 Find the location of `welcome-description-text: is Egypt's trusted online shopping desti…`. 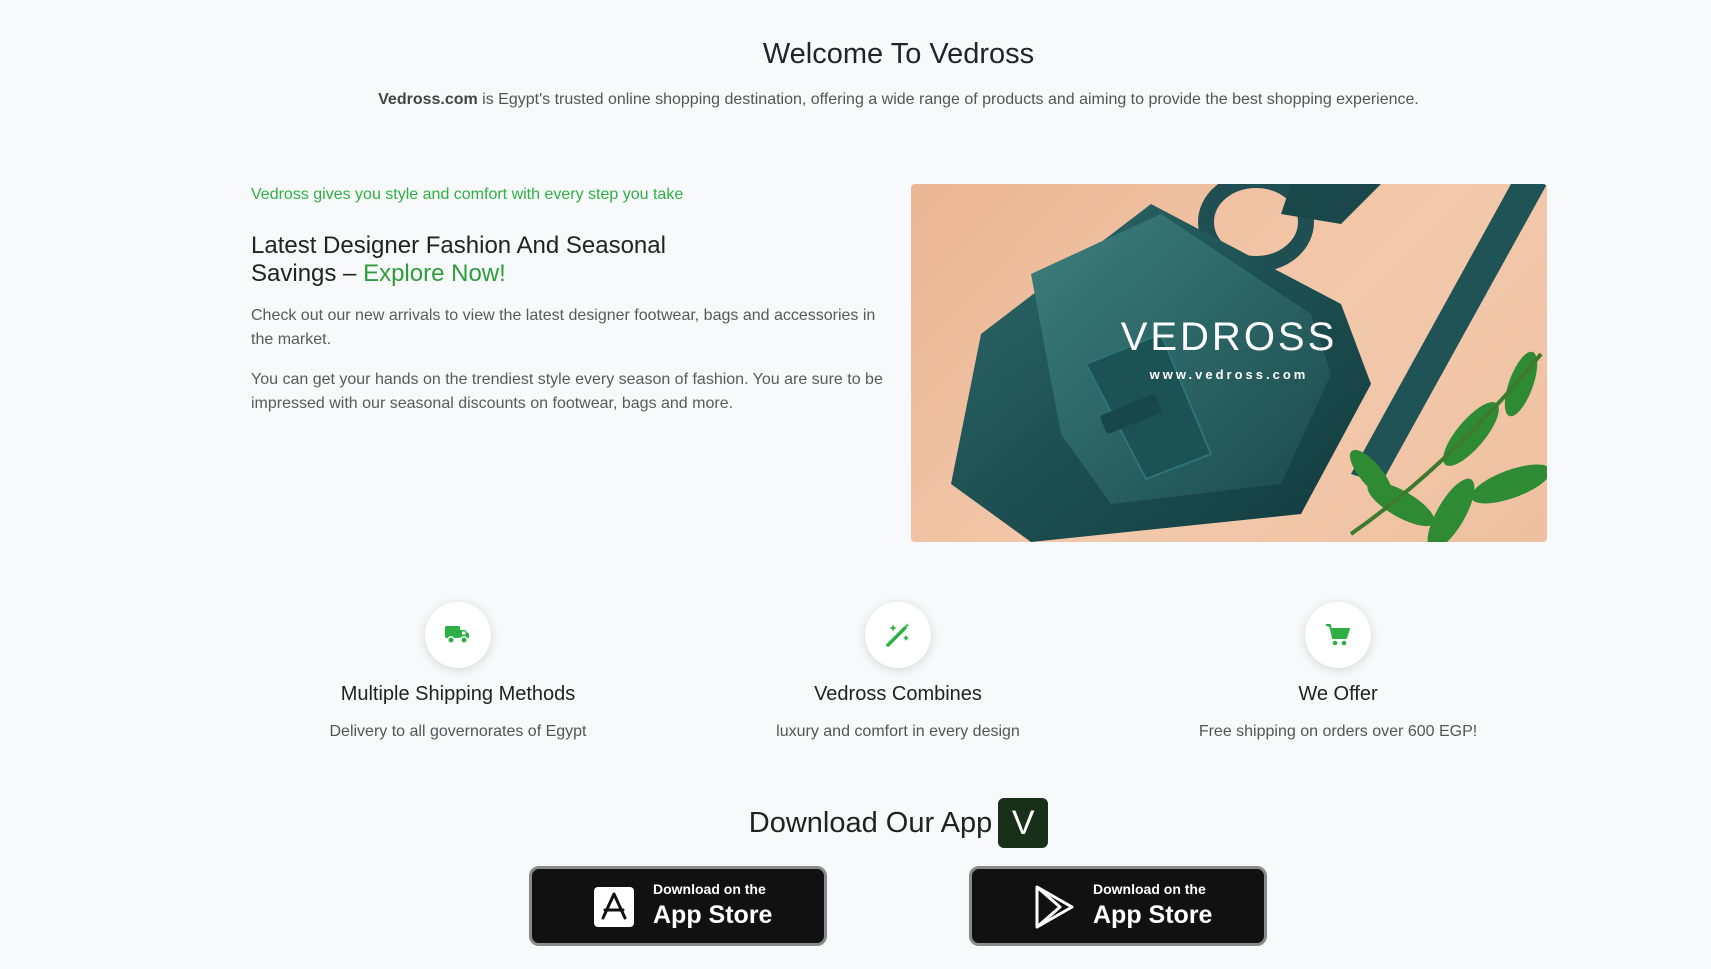

welcome-description-text: is Egypt's trusted online shopping desti… is located at coordinates (948, 99).